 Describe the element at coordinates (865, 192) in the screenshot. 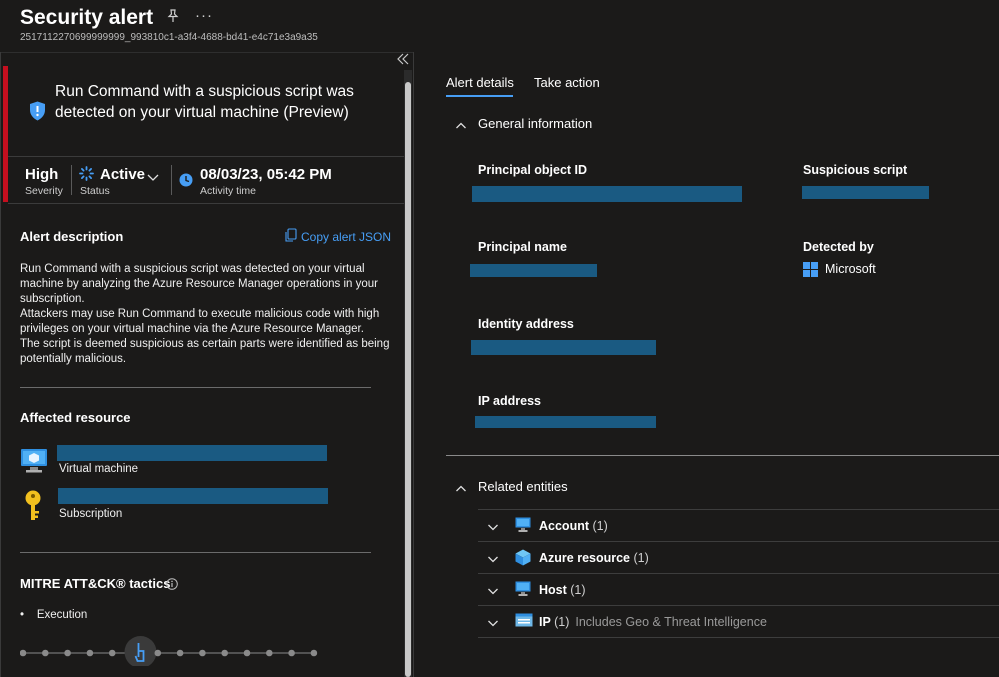

I see `redacted-suspicious-script` at that location.